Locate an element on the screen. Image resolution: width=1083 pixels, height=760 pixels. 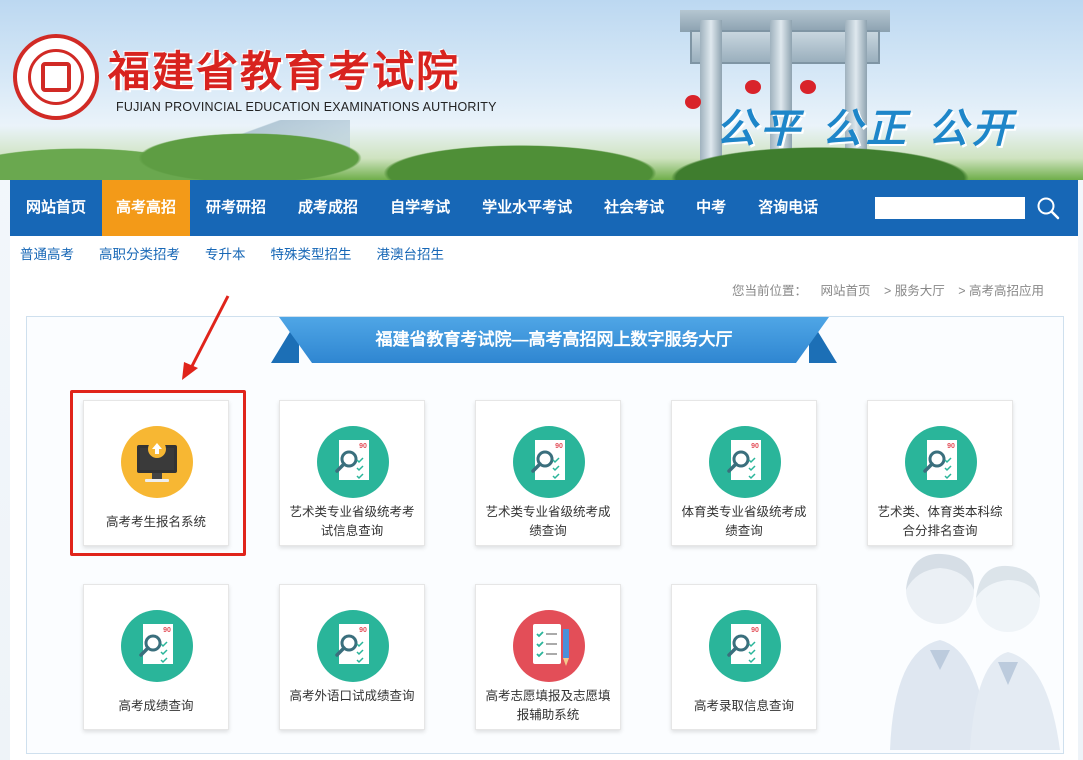
subnav-item-gangaotai: 港澳台招生 is located at coordinates (411, 253).